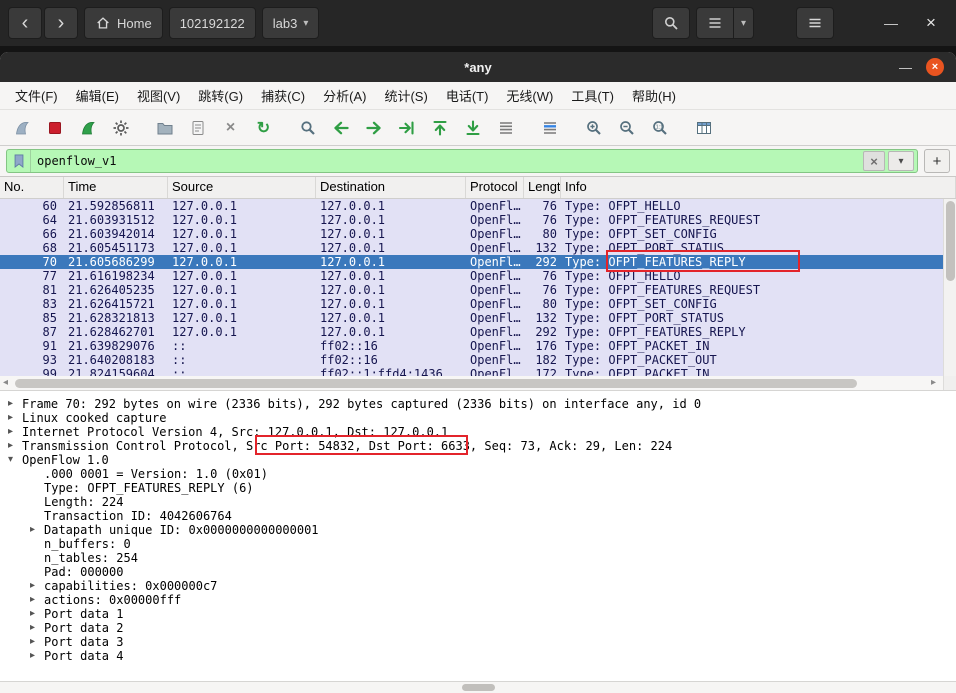 The height and width of the screenshot is (693, 956). Describe the element at coordinates (32, 187) in the screenshot. I see `column-header-no: No.` at that location.